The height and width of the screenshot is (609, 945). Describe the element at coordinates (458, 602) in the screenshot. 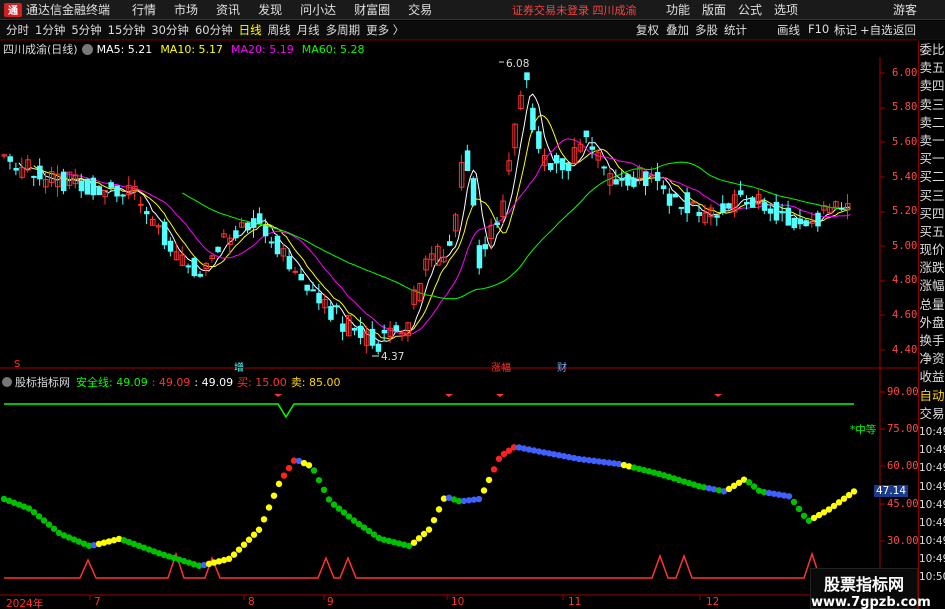

I see `time-tick: 10` at that location.